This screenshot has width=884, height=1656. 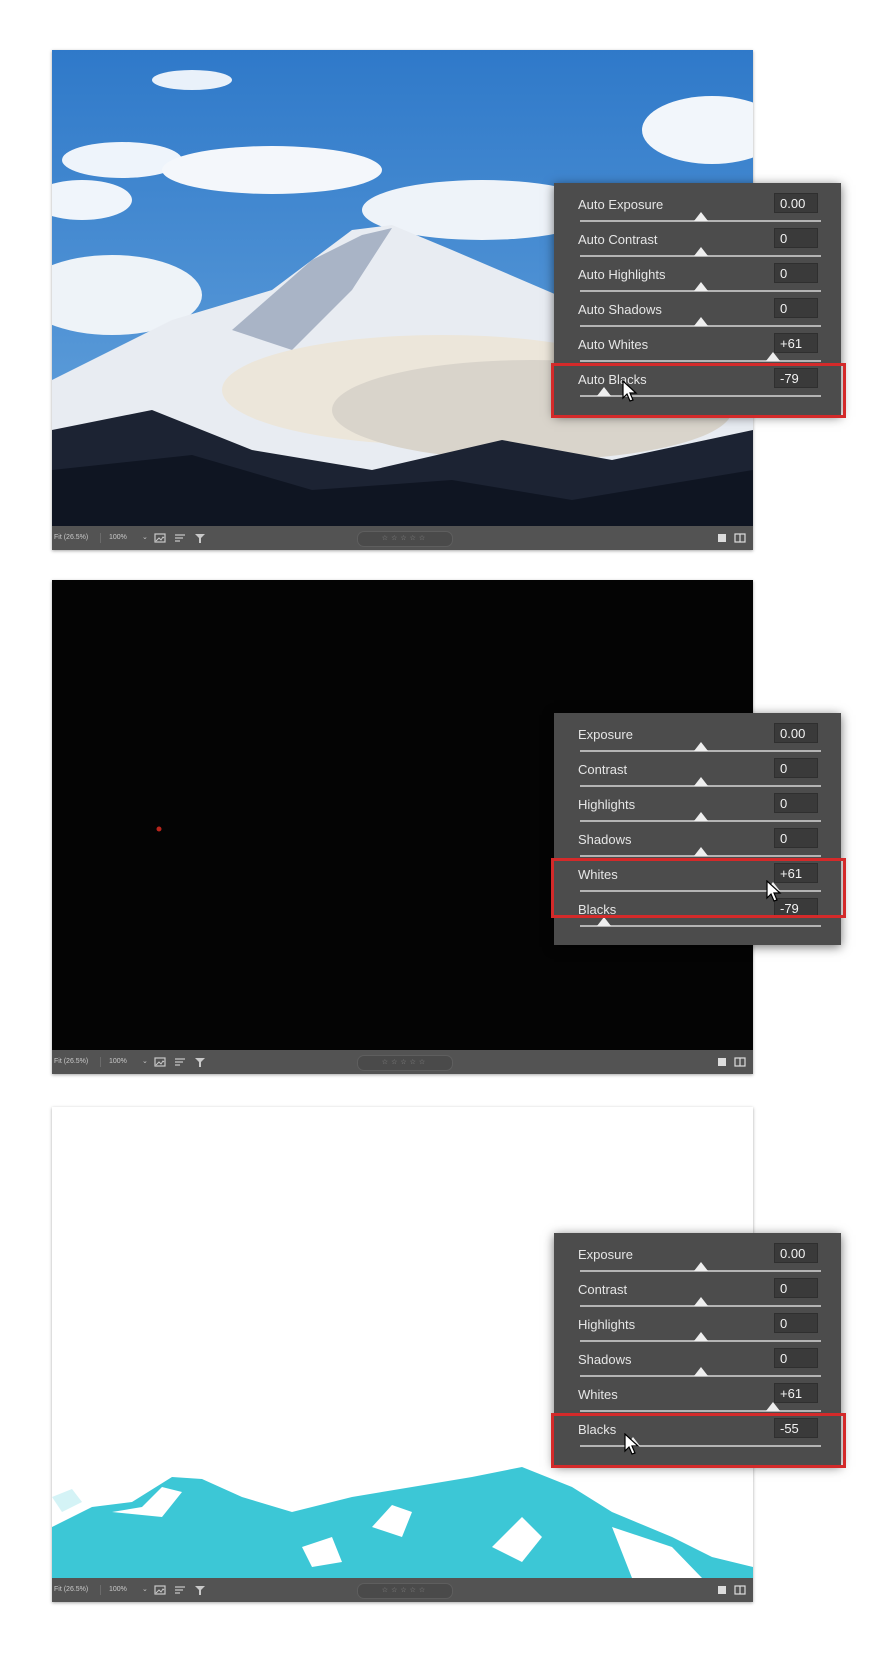 I want to click on viewer-toolbar: Fit (26.5%) 100% ⌄ ☆☆☆☆☆, so click(x=402, y=1062).